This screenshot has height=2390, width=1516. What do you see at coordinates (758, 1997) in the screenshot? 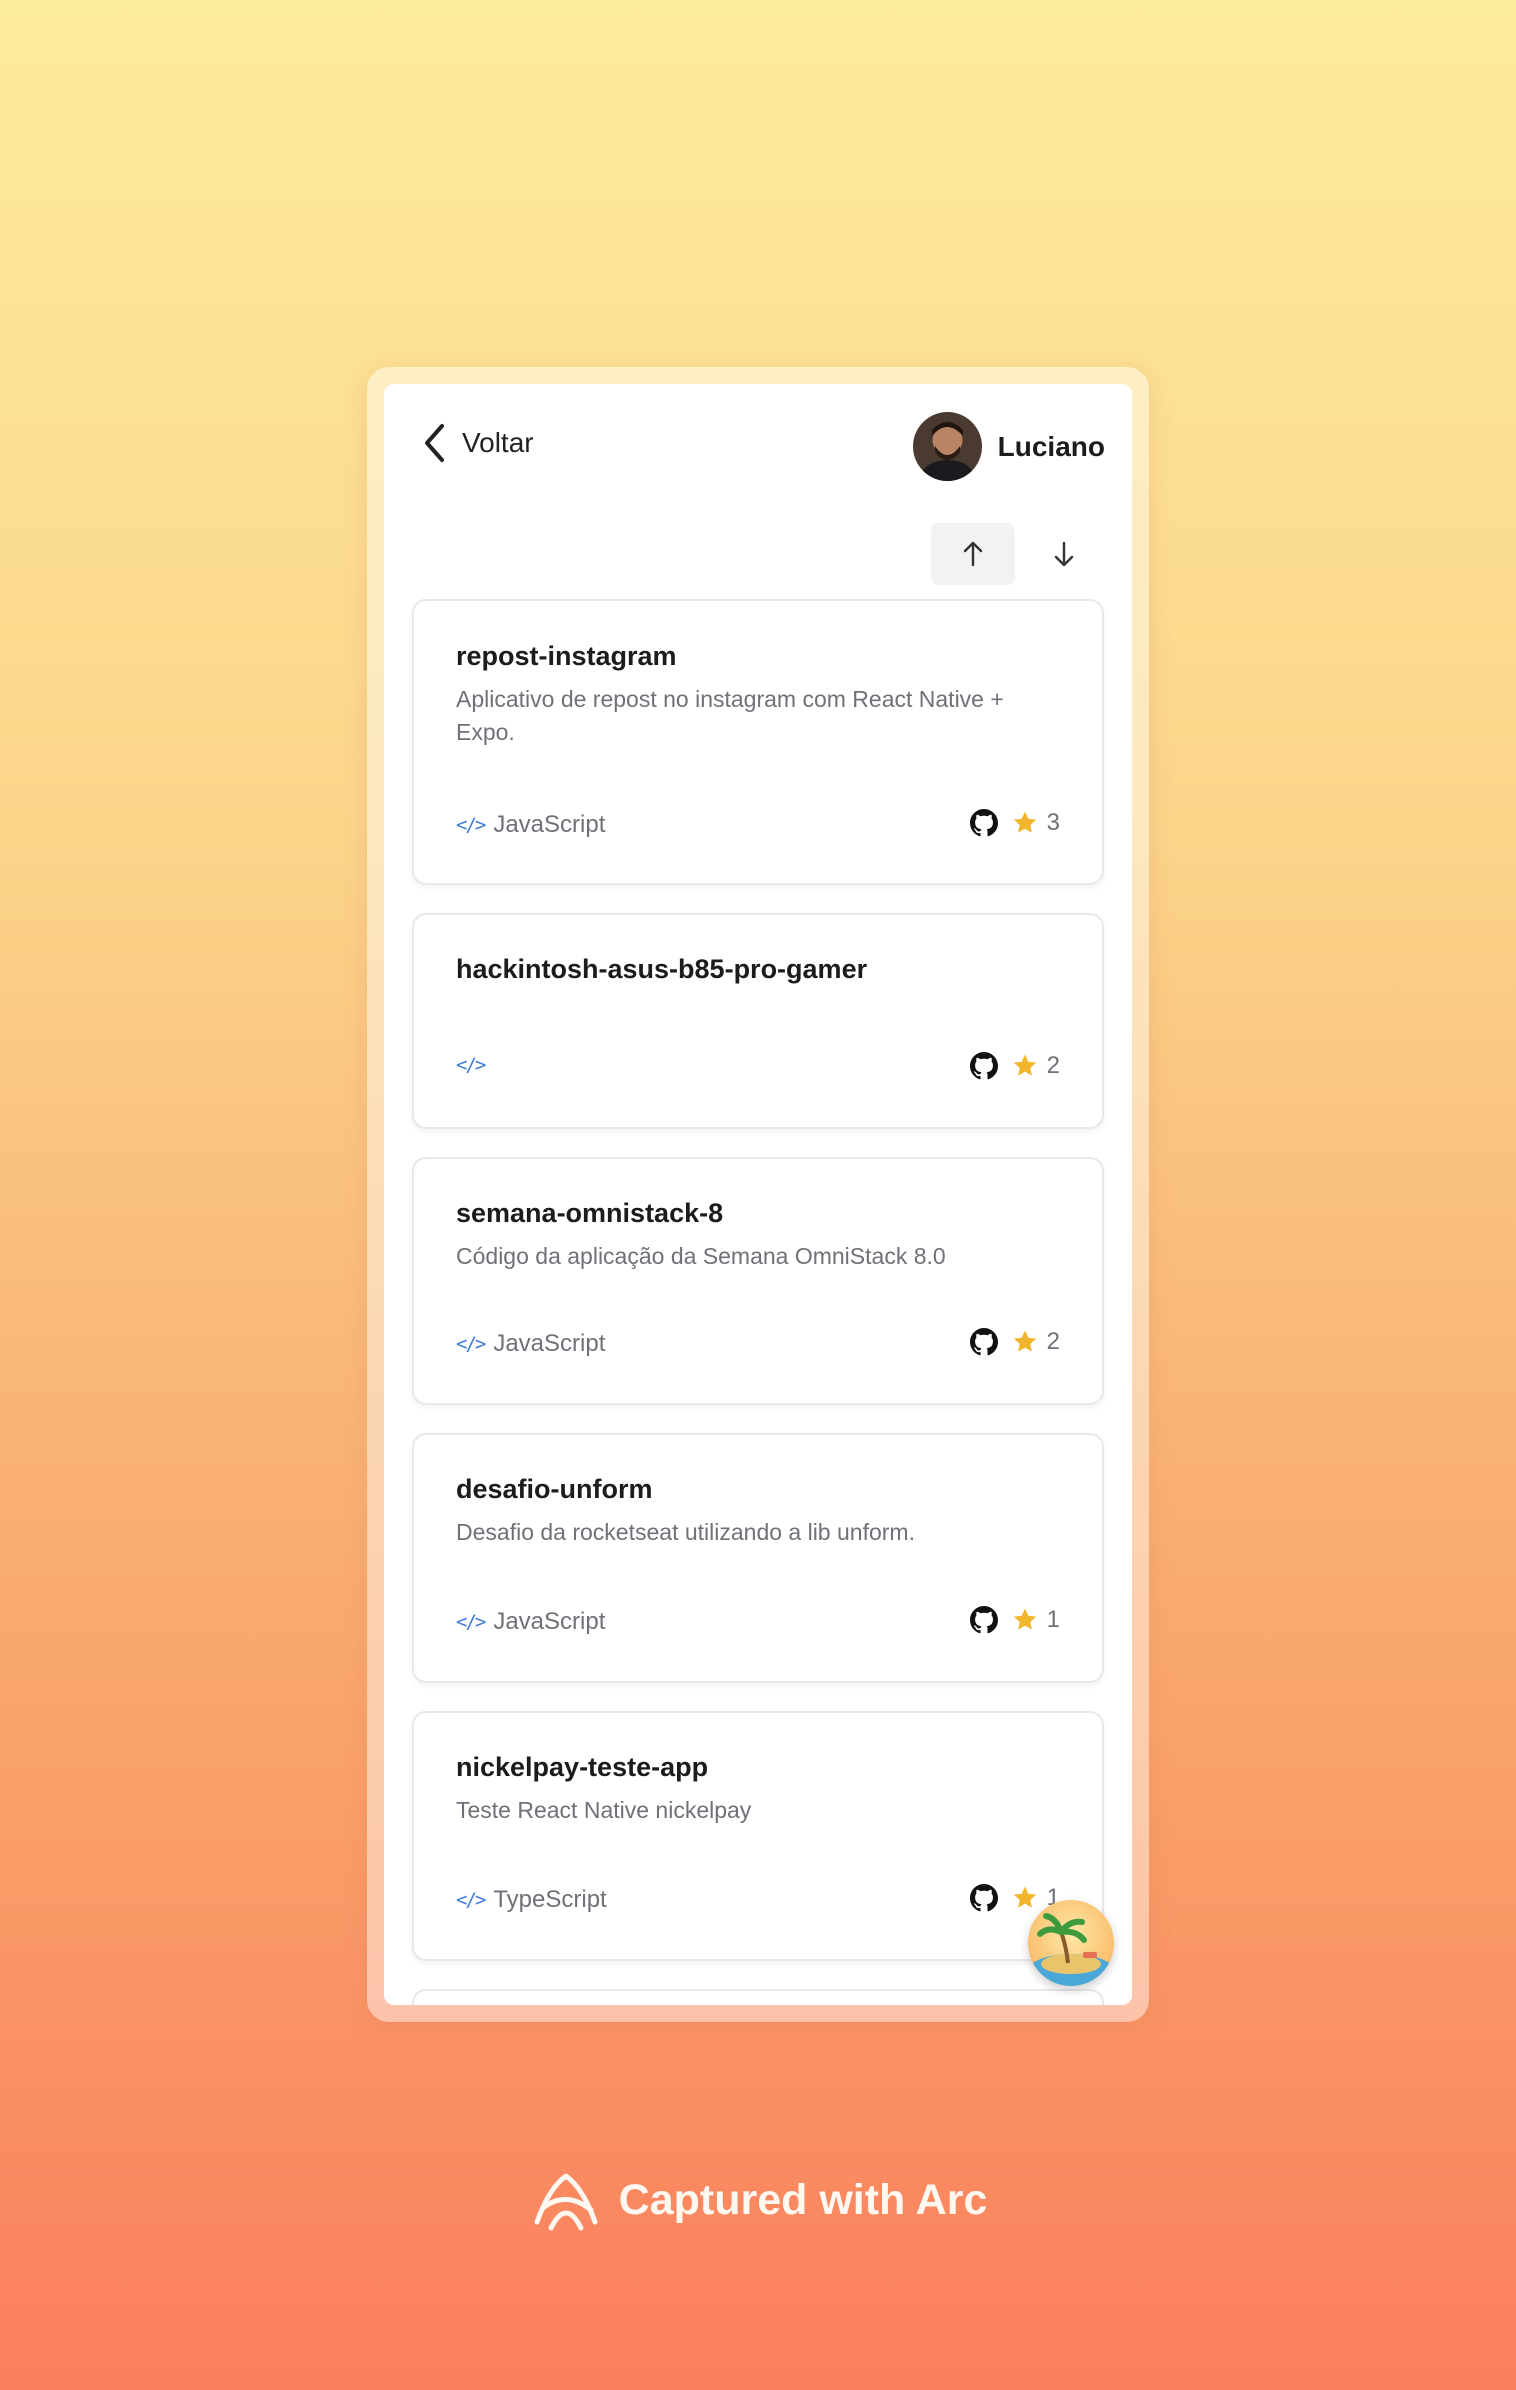
I see `repo-card-partial` at bounding box center [758, 1997].